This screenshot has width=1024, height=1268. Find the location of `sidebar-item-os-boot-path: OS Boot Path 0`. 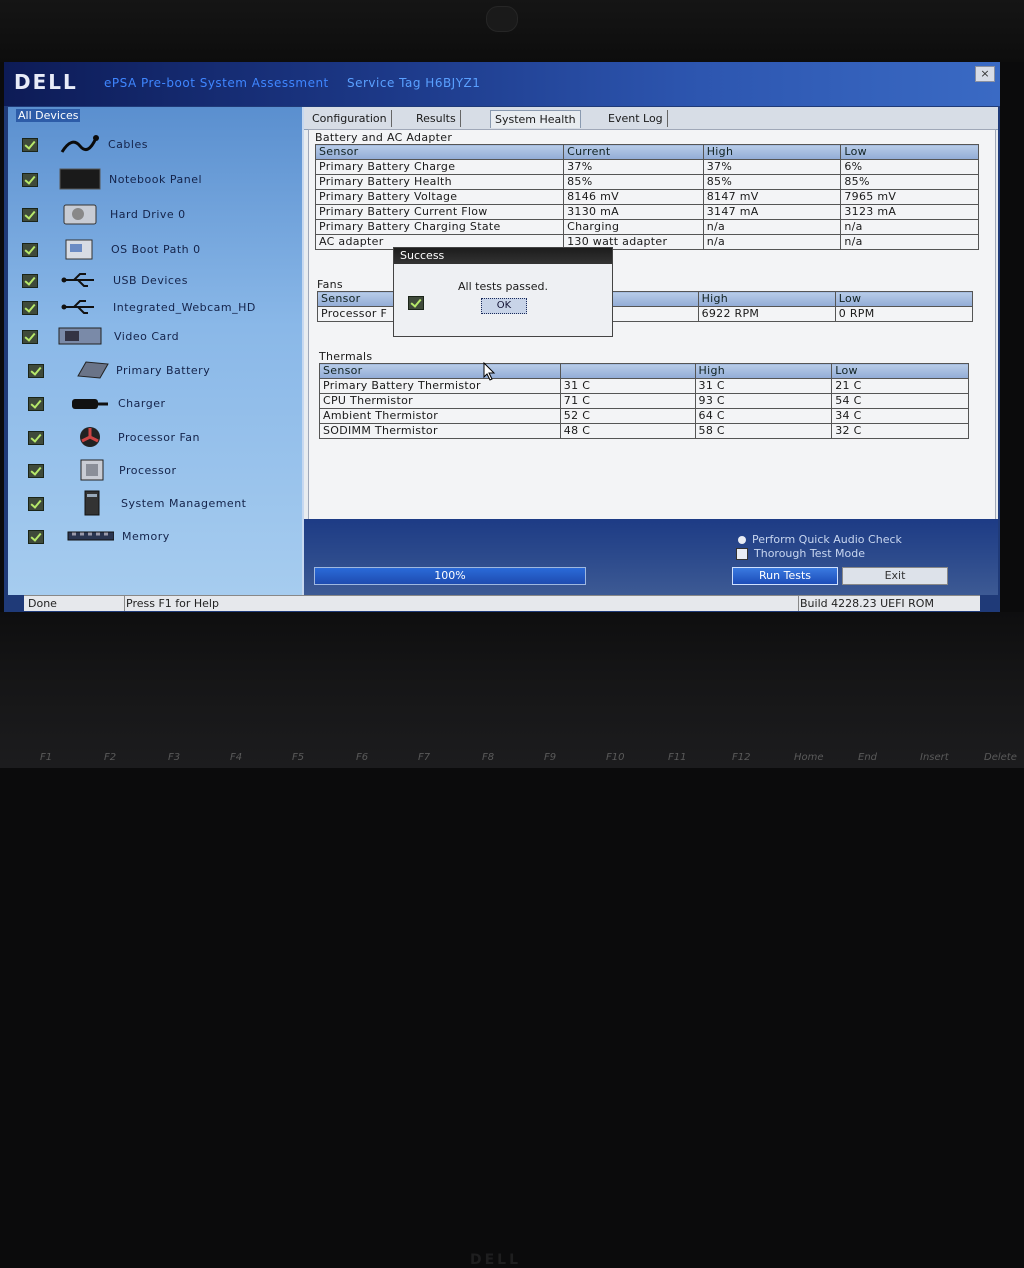

sidebar-item-os-boot-path: OS Boot Path 0 is located at coordinates (153, 250).